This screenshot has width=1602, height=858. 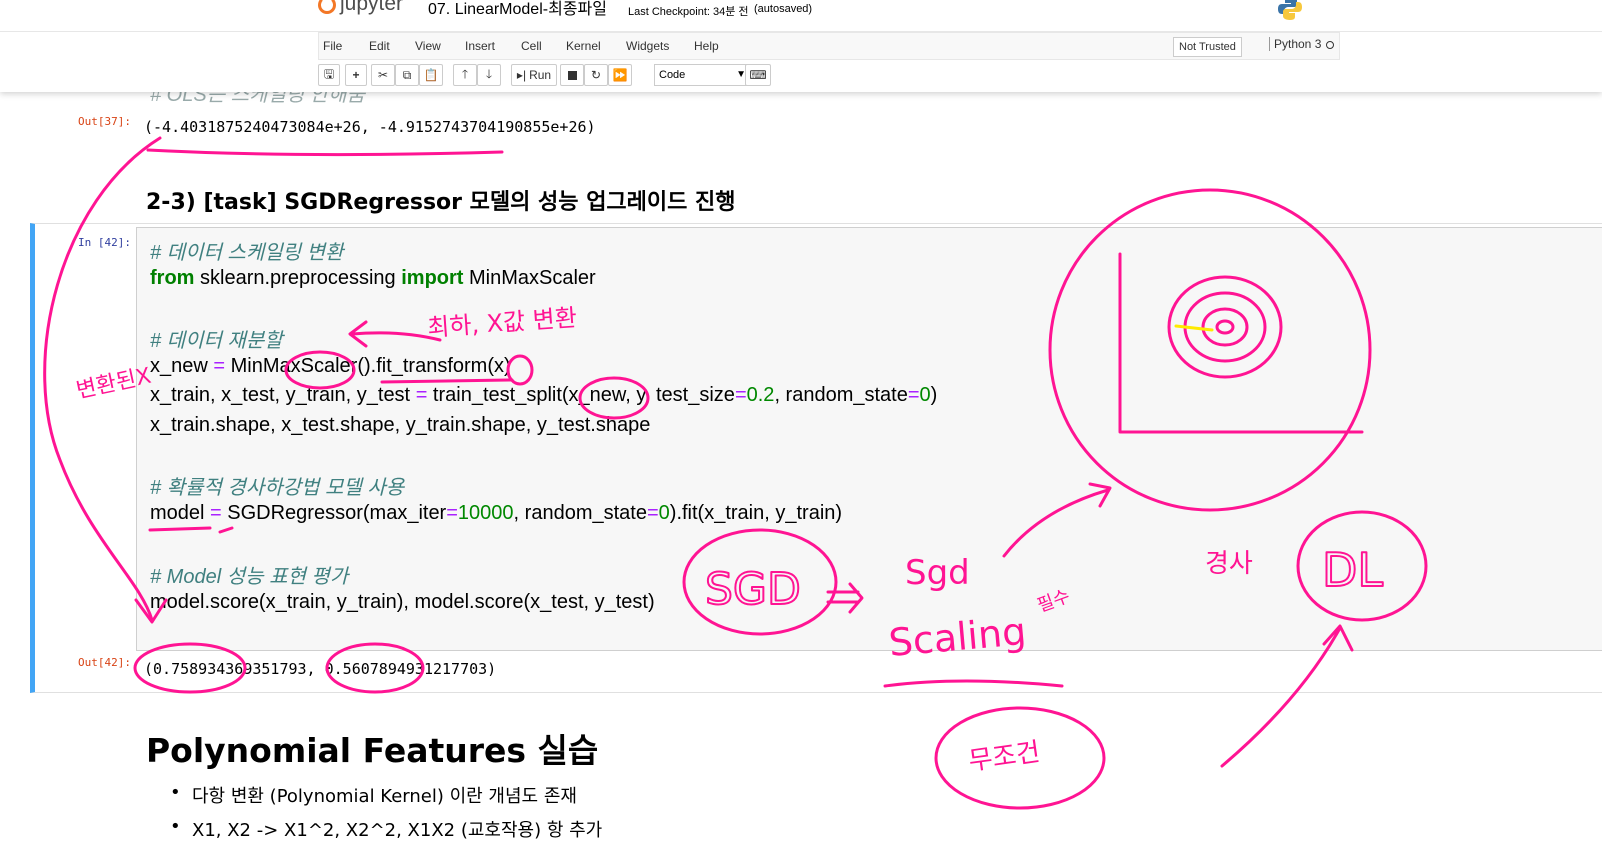 I want to click on save-button: 🖫, so click(x=329, y=75).